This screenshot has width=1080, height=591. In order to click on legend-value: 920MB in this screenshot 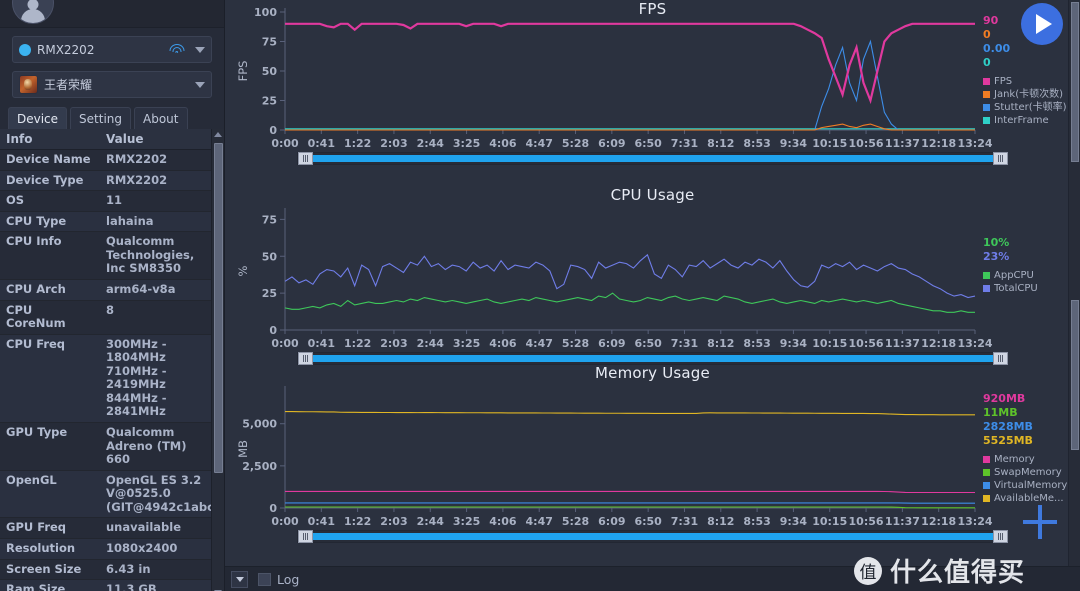, I will do `click(1004, 398)`.